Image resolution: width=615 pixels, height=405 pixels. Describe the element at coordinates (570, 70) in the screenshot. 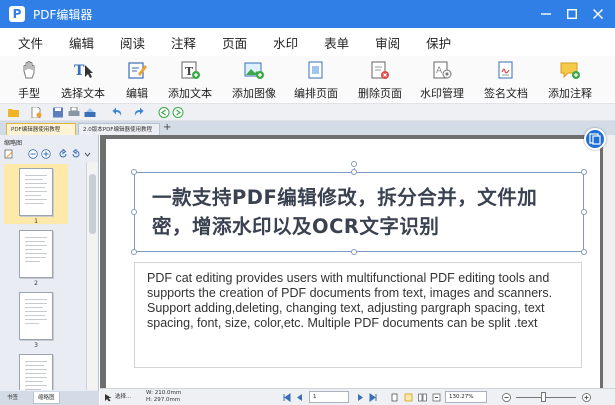

I see `add-comment-icon` at that location.